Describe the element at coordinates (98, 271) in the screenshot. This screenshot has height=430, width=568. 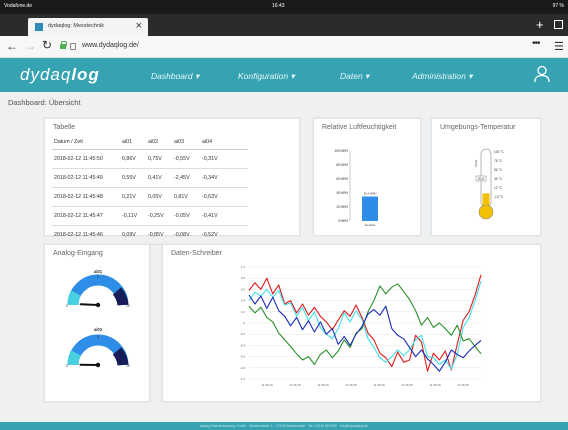
I see `gauge-label: ai01` at that location.